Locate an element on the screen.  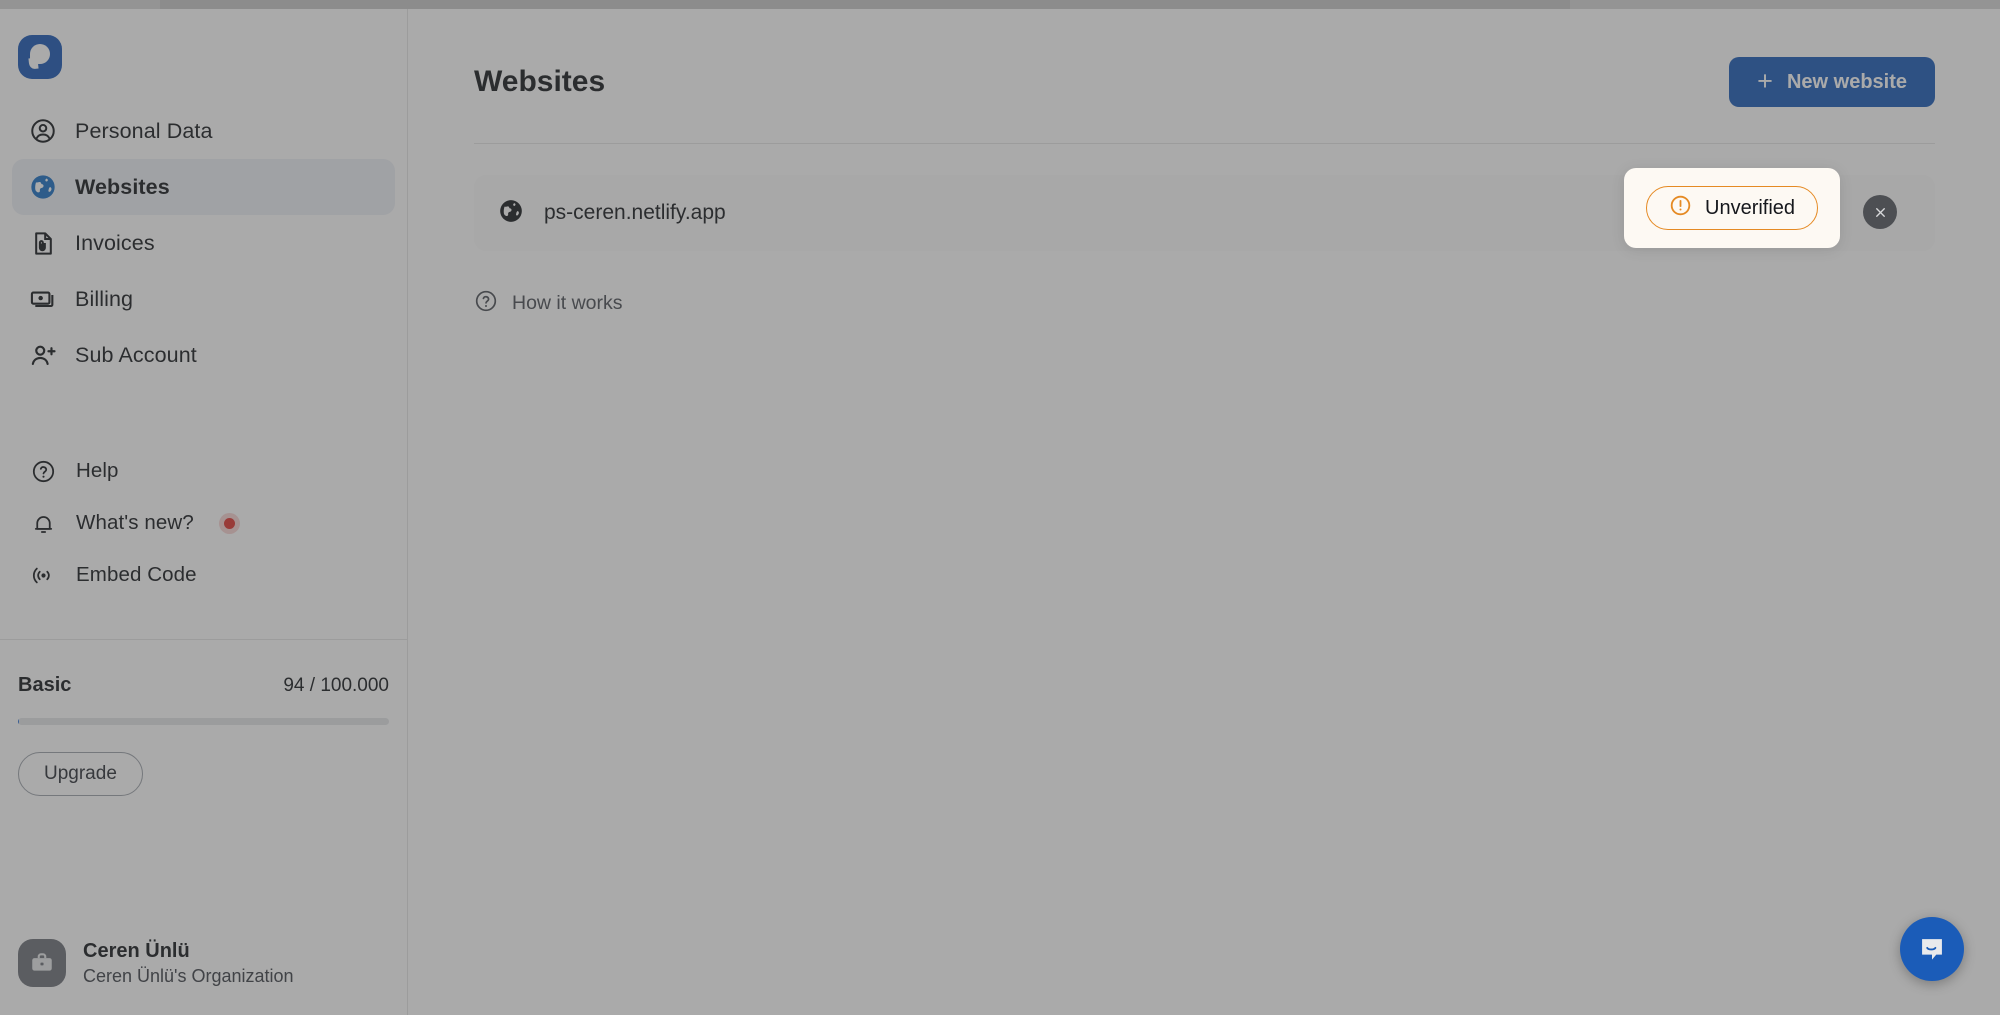
brand-logo-tail is located at coordinates (33, 63).